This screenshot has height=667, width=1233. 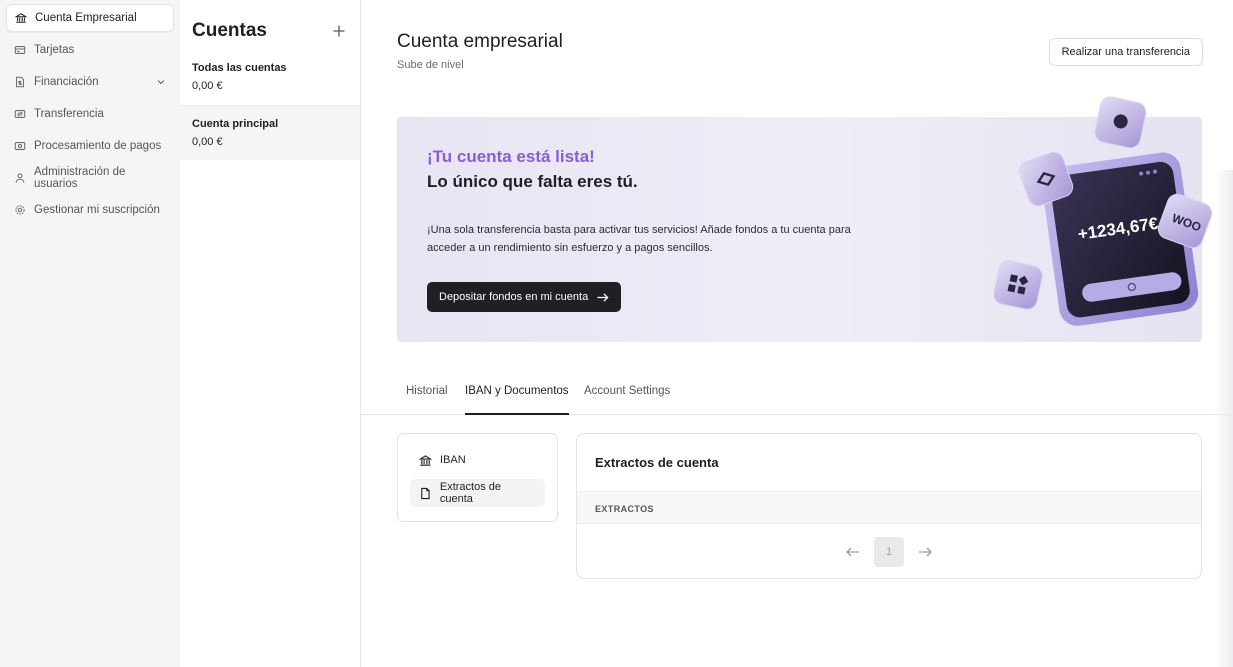 I want to click on file-icon, so click(x=425, y=493).